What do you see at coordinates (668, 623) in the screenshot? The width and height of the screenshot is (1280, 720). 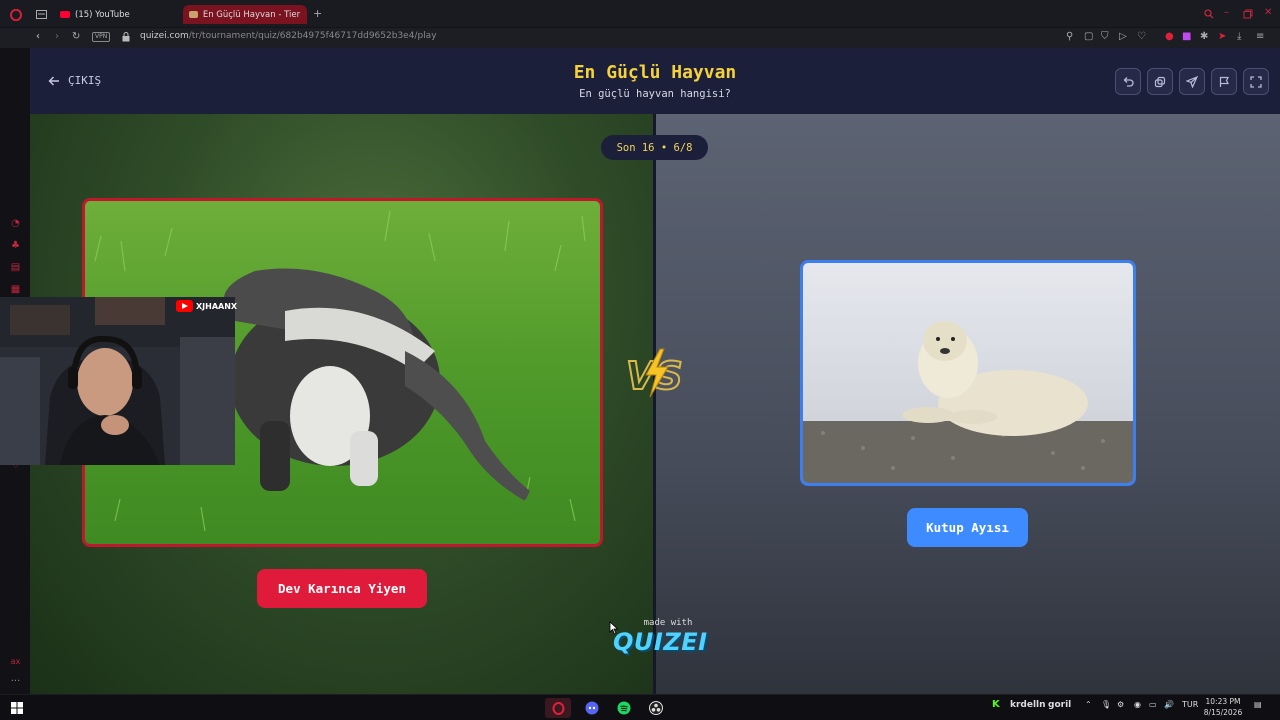 I see `made-with-label: made with` at bounding box center [668, 623].